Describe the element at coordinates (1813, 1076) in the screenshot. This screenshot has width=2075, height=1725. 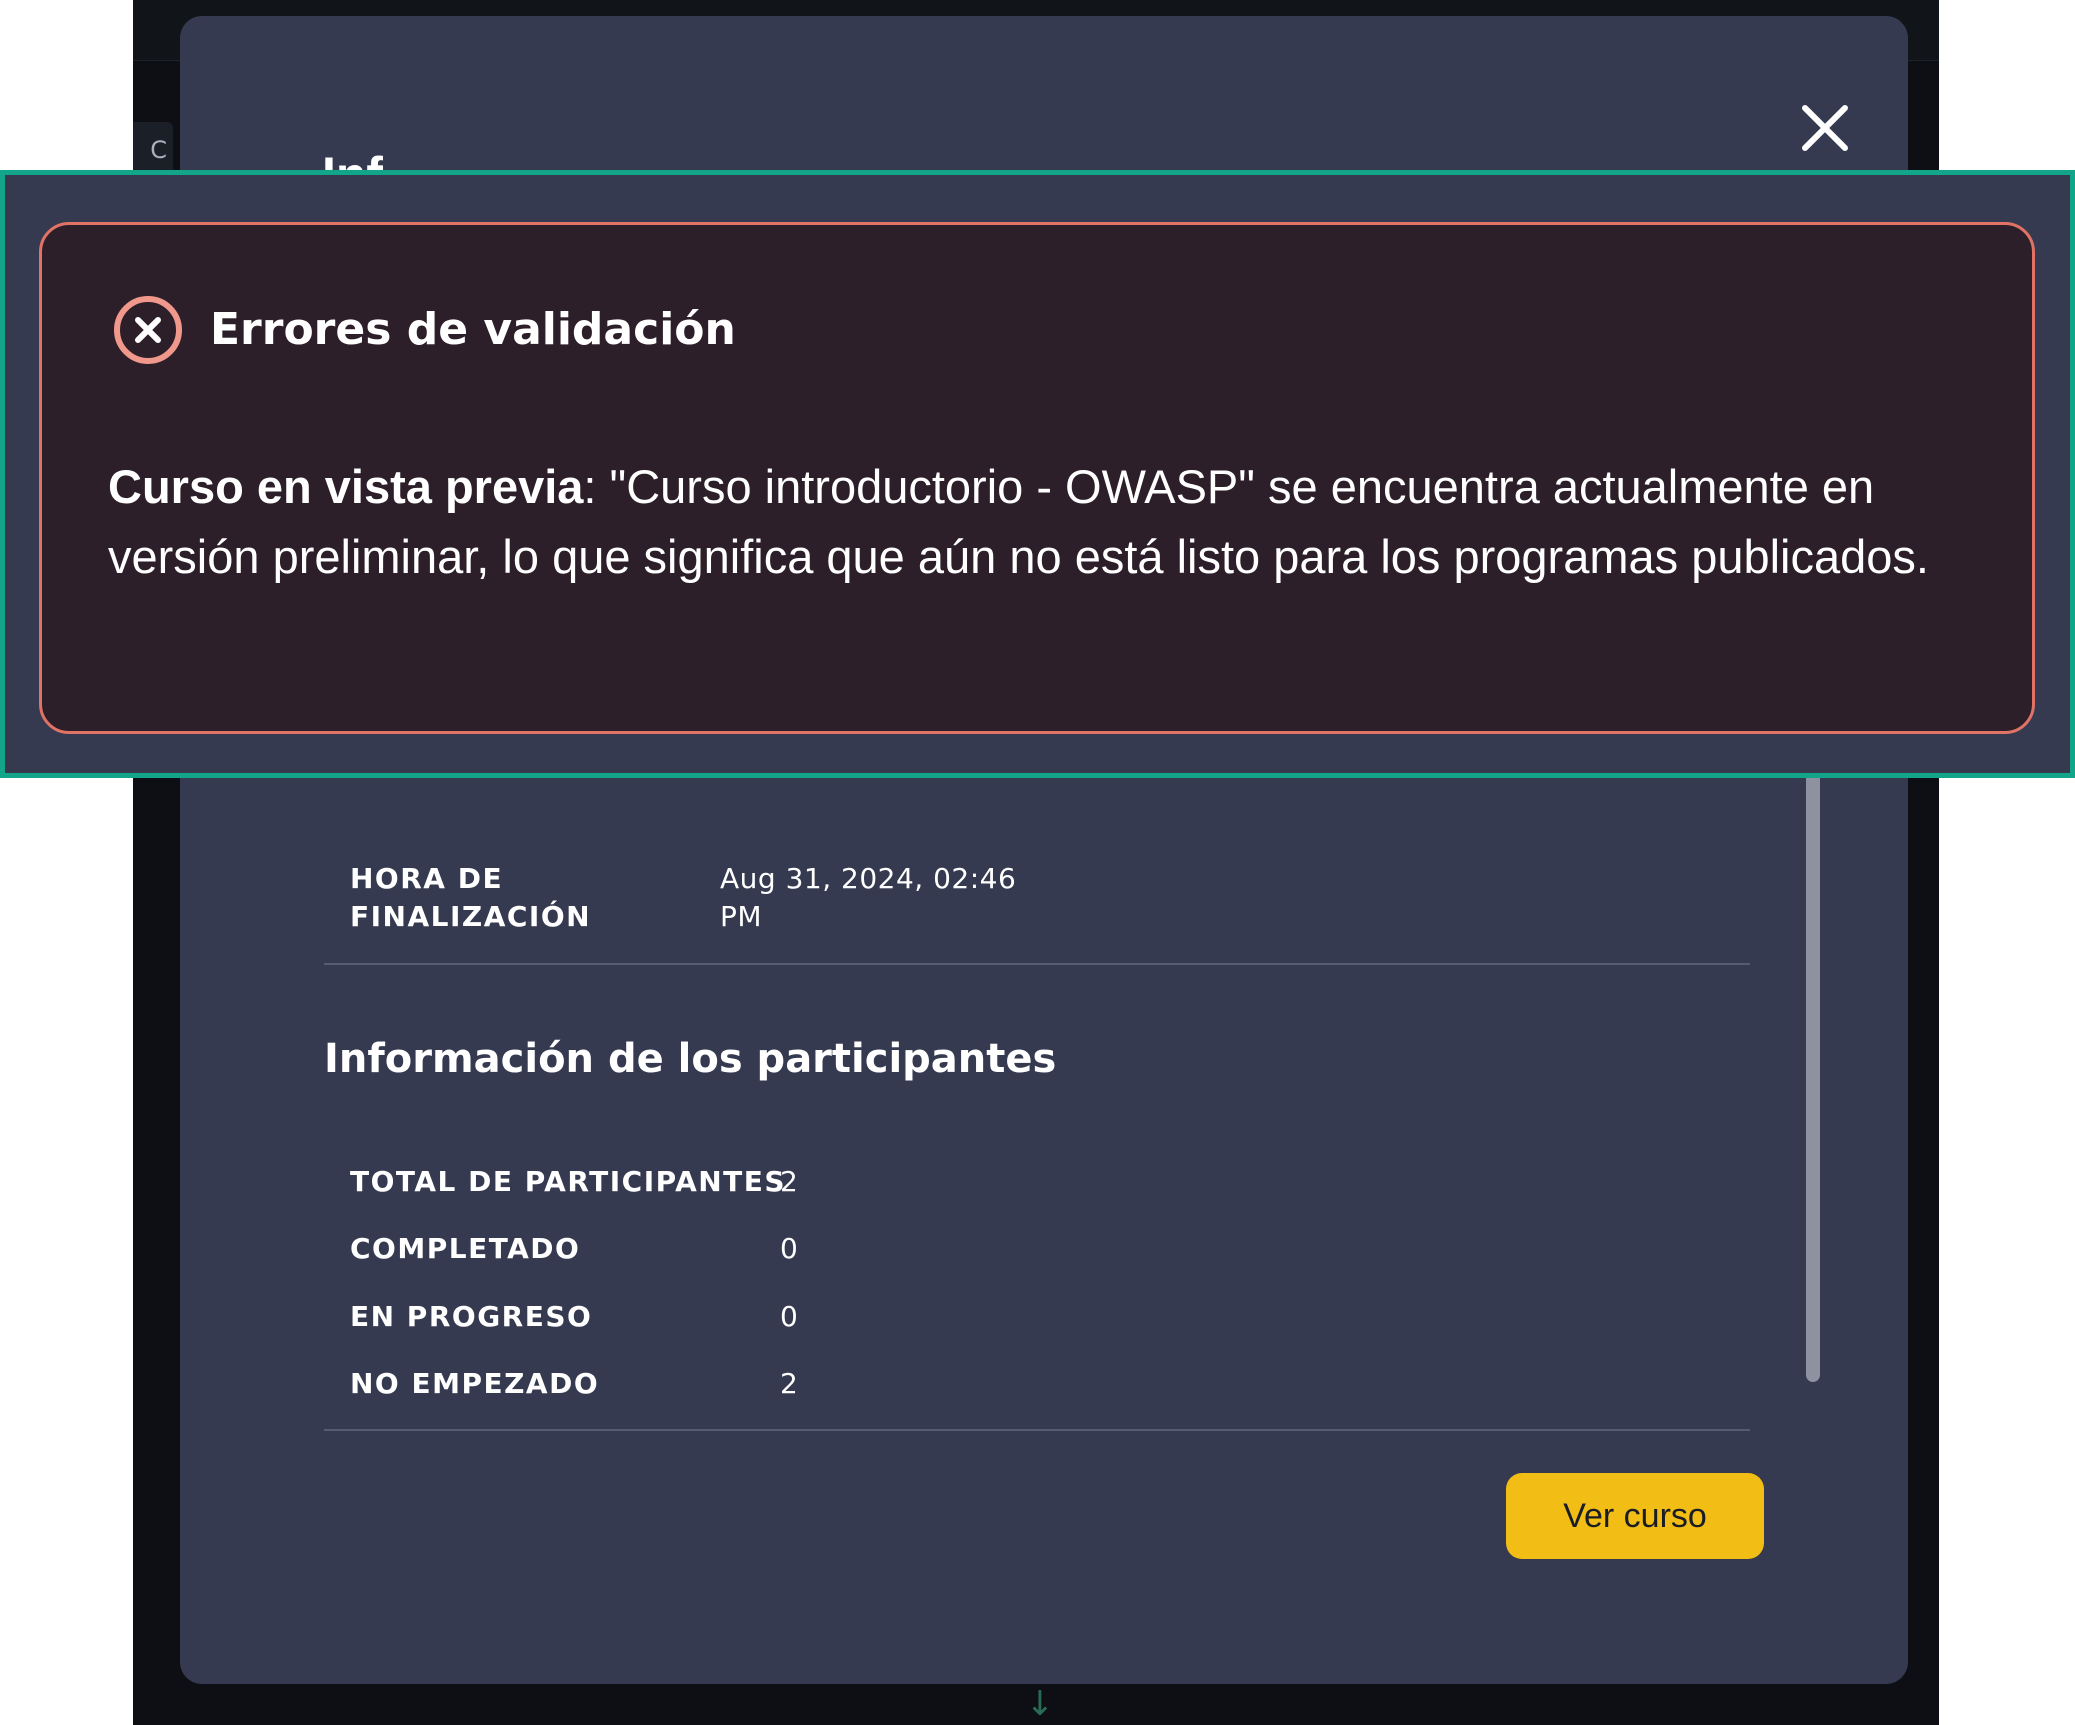
I see `modal-scrollbar` at that location.